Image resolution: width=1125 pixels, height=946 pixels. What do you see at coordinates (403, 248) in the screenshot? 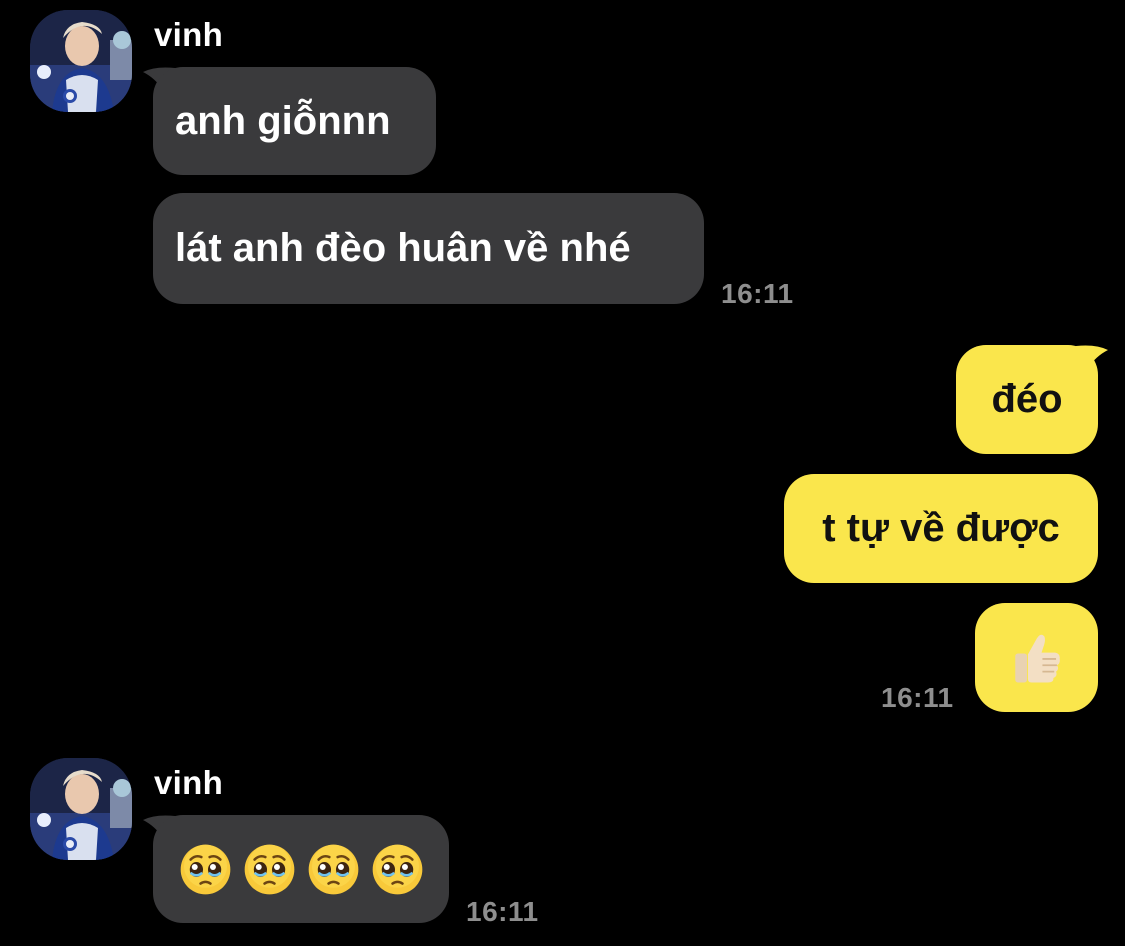
I see `message-text: lát anh đèo huân về nhé` at bounding box center [403, 248].